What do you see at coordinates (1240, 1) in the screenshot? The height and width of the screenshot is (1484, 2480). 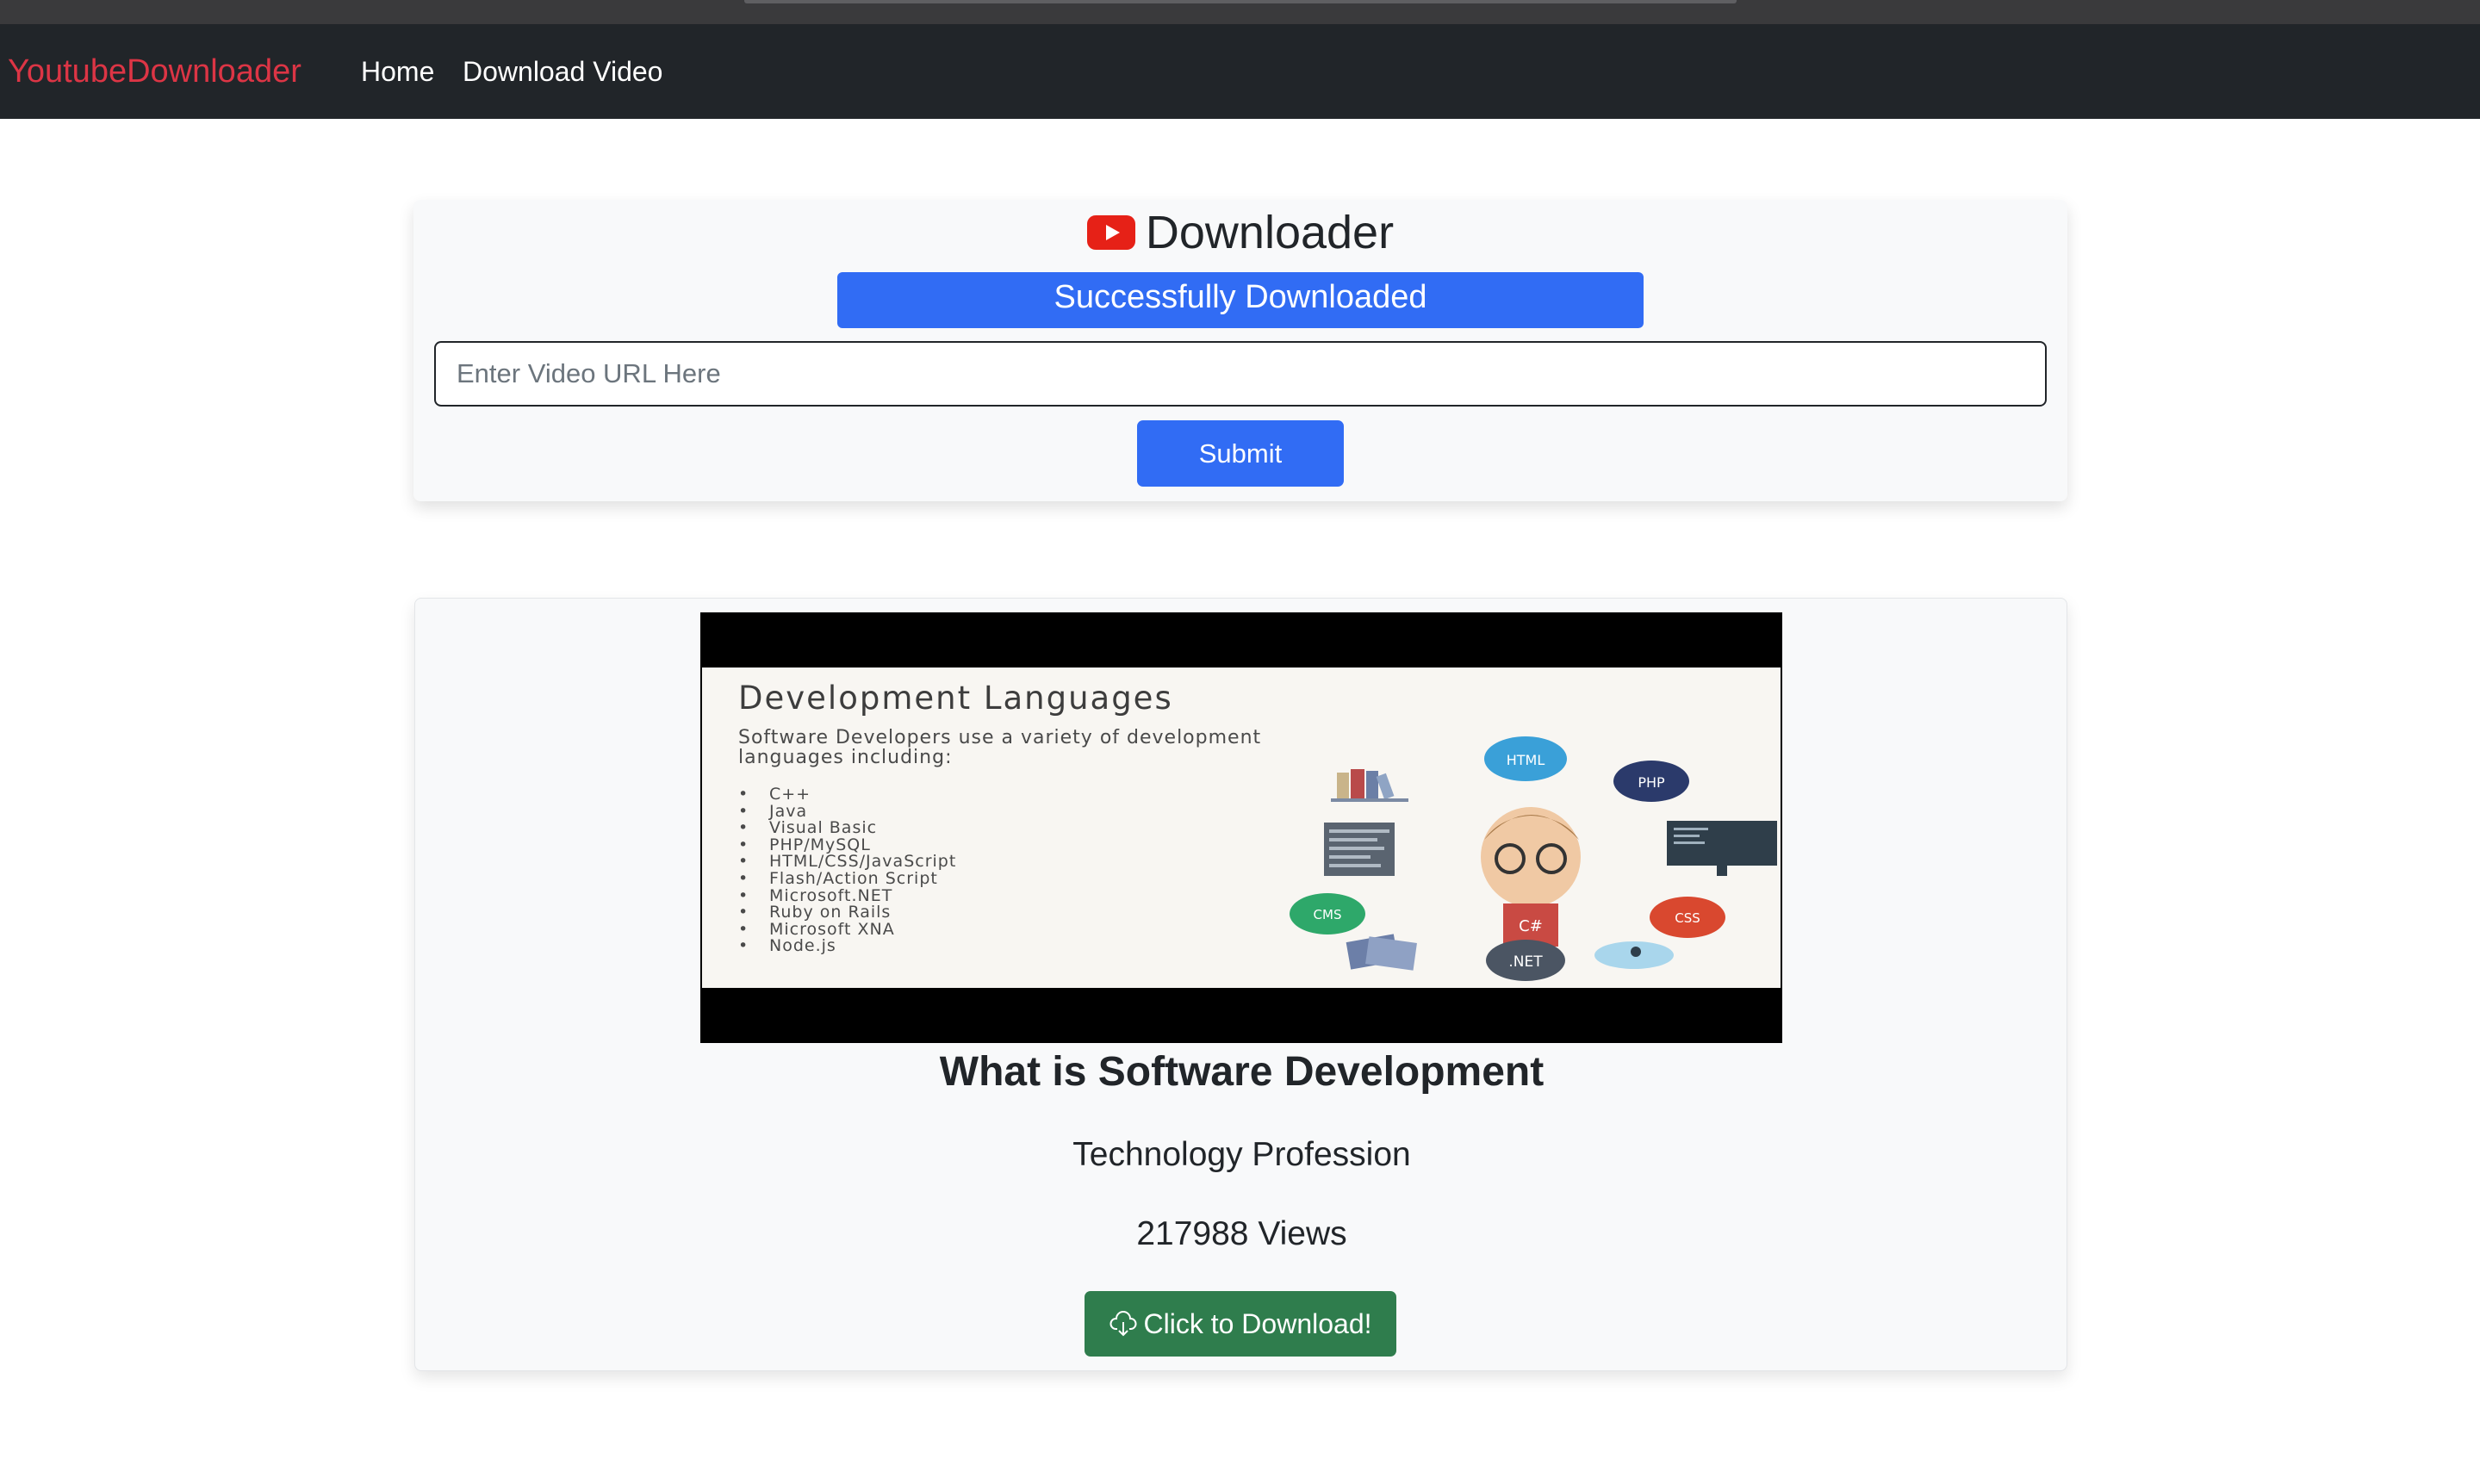 I see `browser-scroll-indicator` at bounding box center [1240, 1].